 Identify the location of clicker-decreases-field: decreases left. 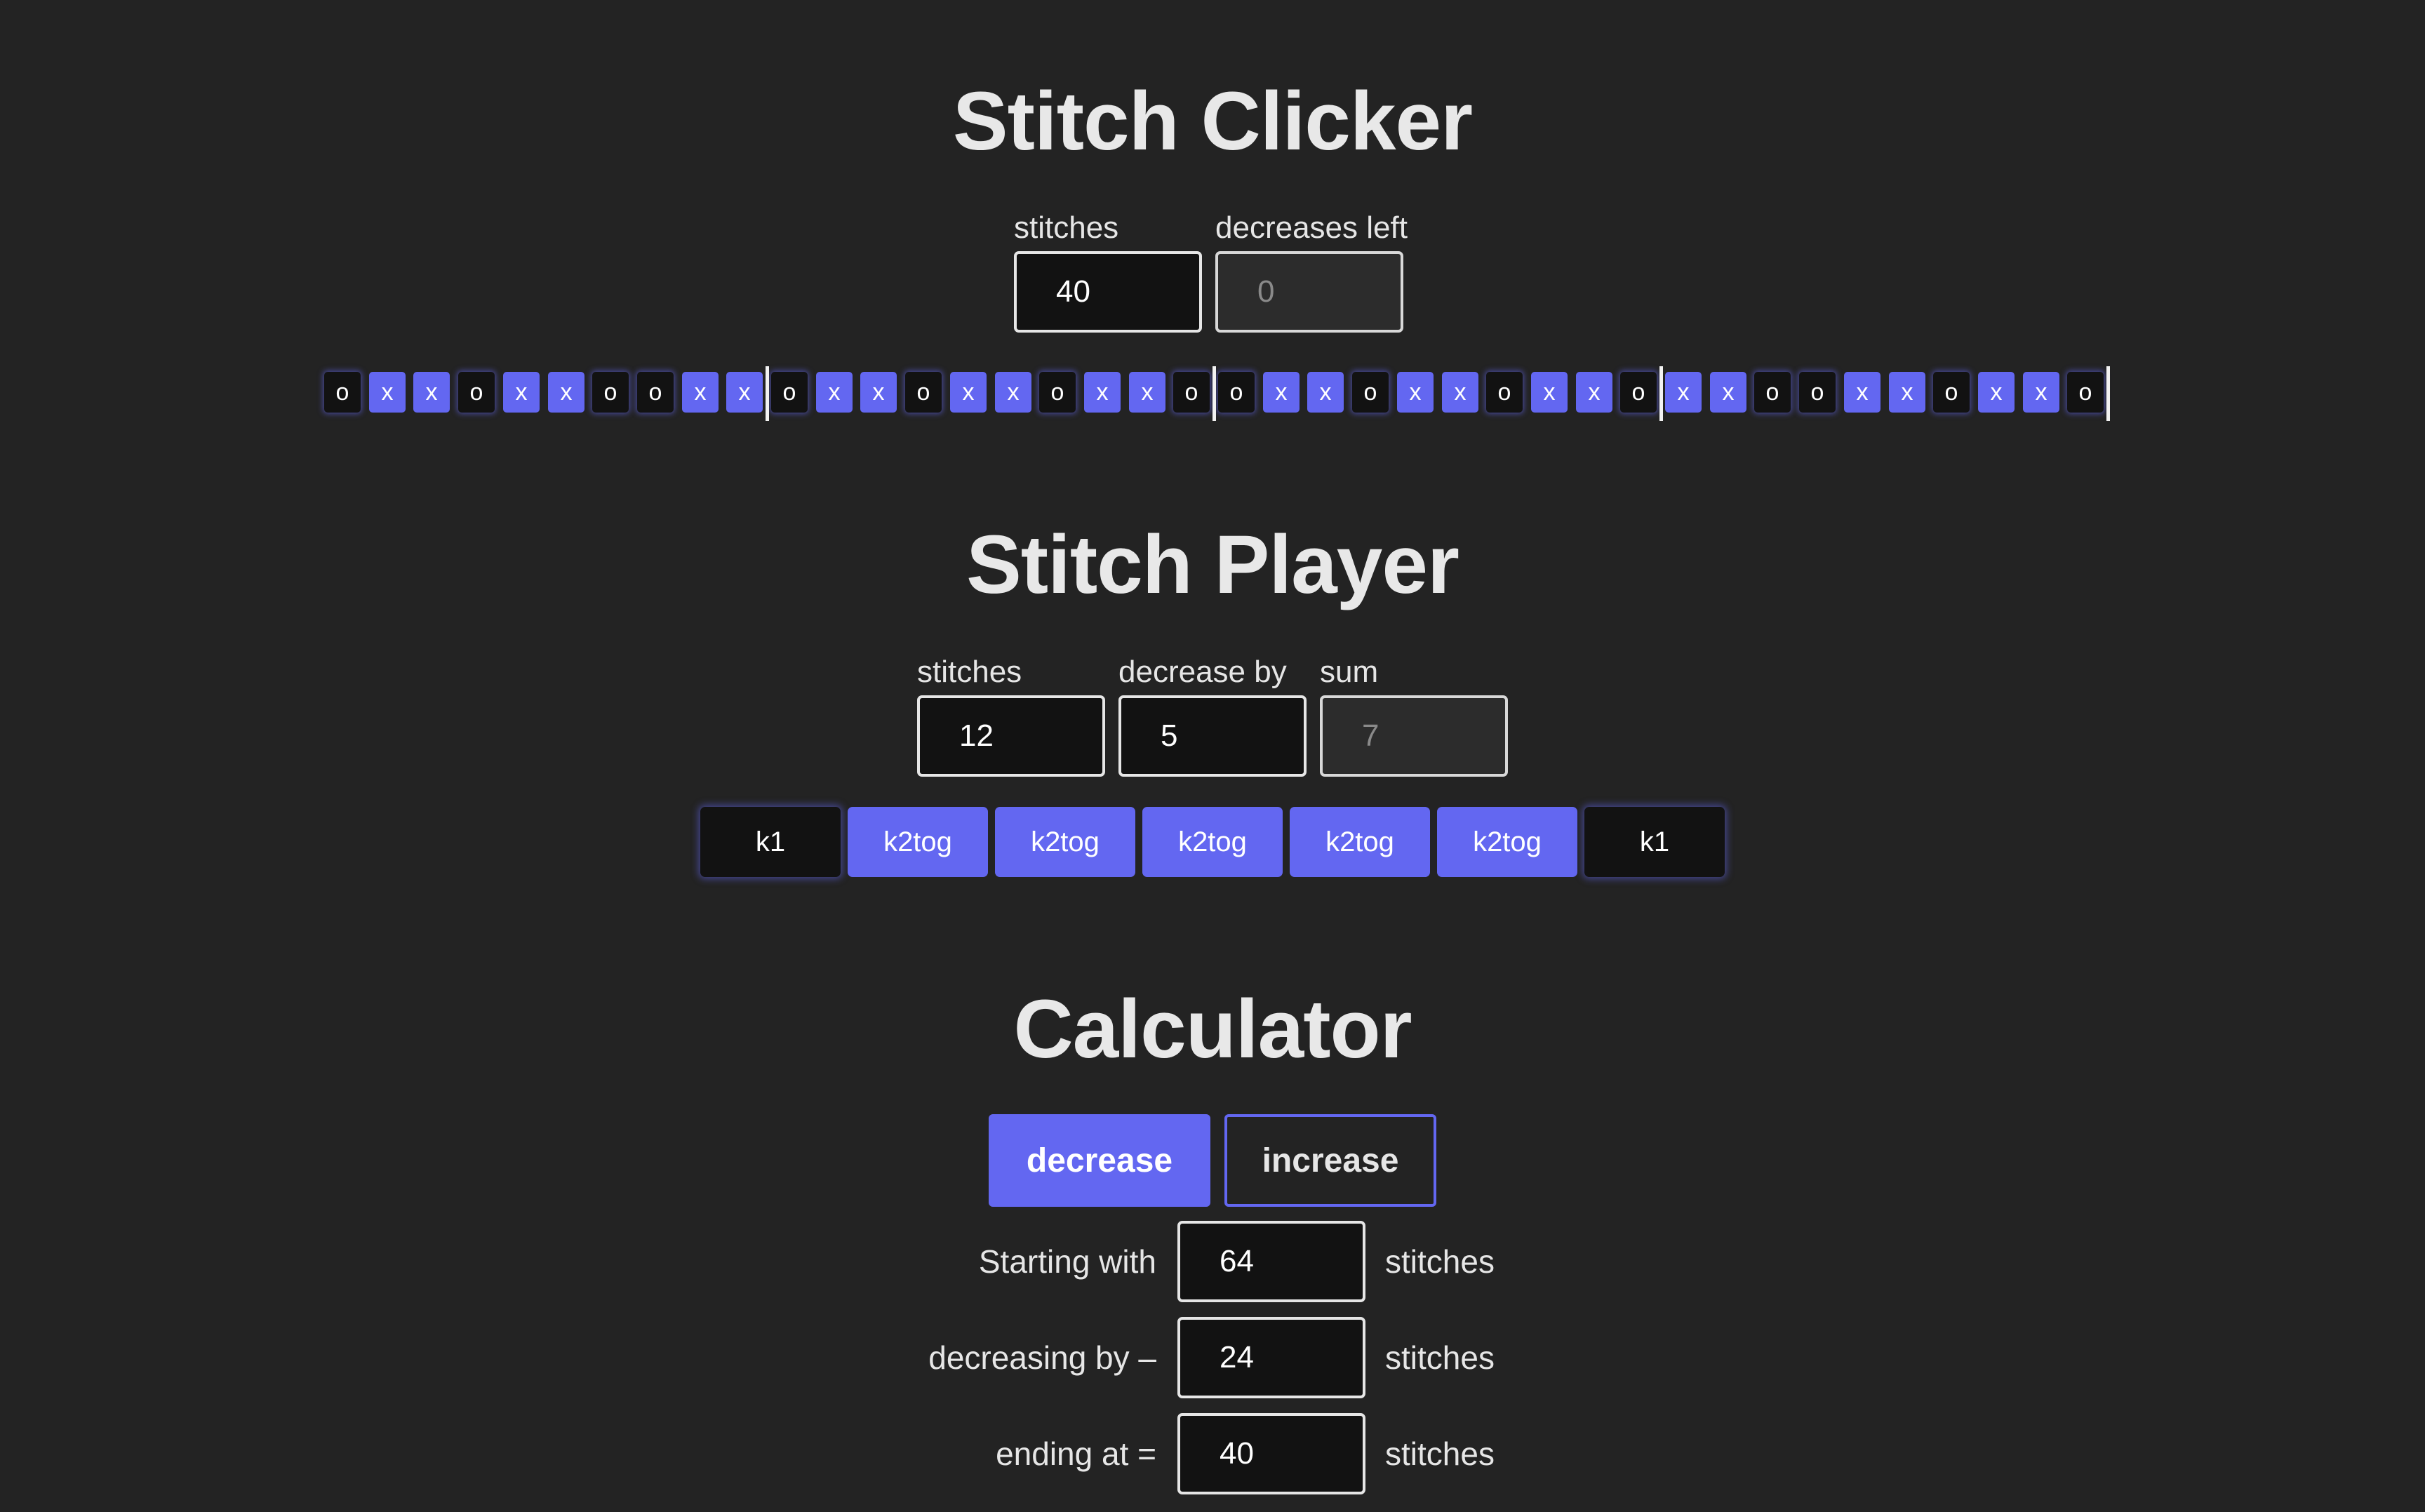
(1311, 271).